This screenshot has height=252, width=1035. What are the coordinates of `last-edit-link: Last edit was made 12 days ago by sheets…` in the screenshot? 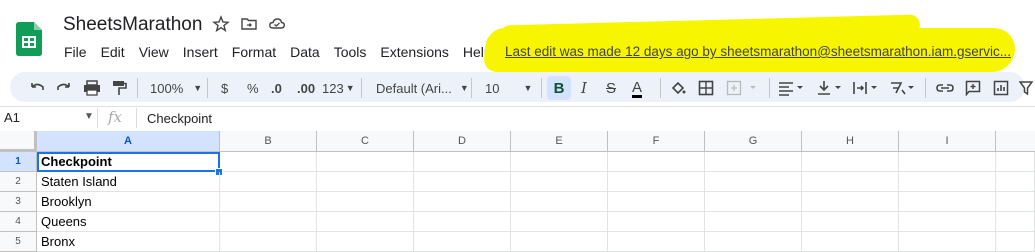 It's located at (758, 51).